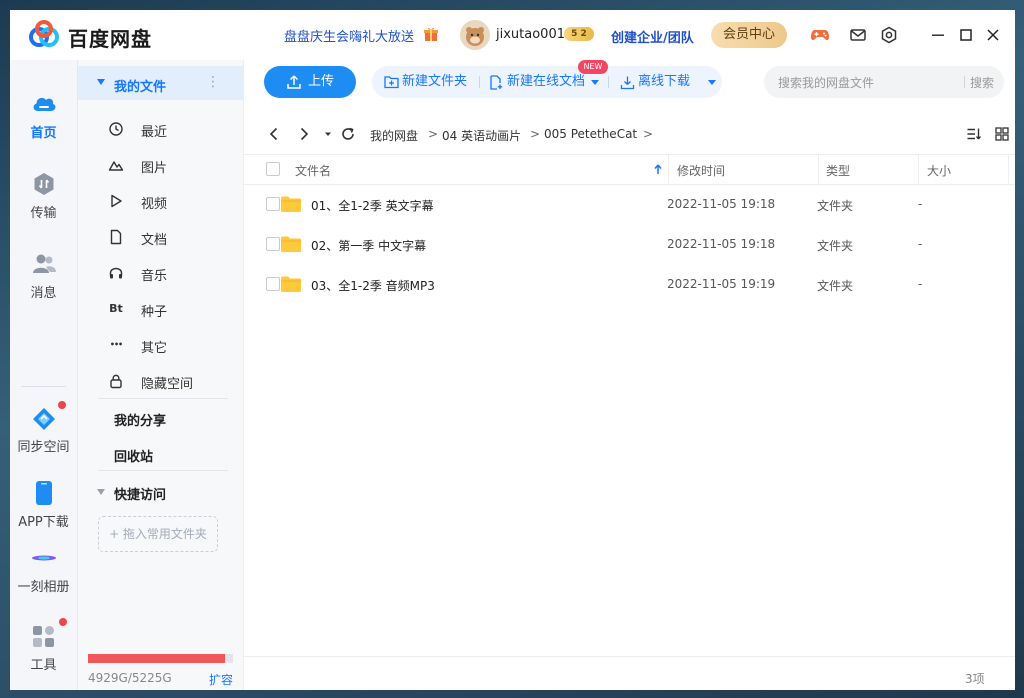 Image resolution: width=1024 pixels, height=698 pixels. I want to click on user-avatar-icon, so click(475, 36).